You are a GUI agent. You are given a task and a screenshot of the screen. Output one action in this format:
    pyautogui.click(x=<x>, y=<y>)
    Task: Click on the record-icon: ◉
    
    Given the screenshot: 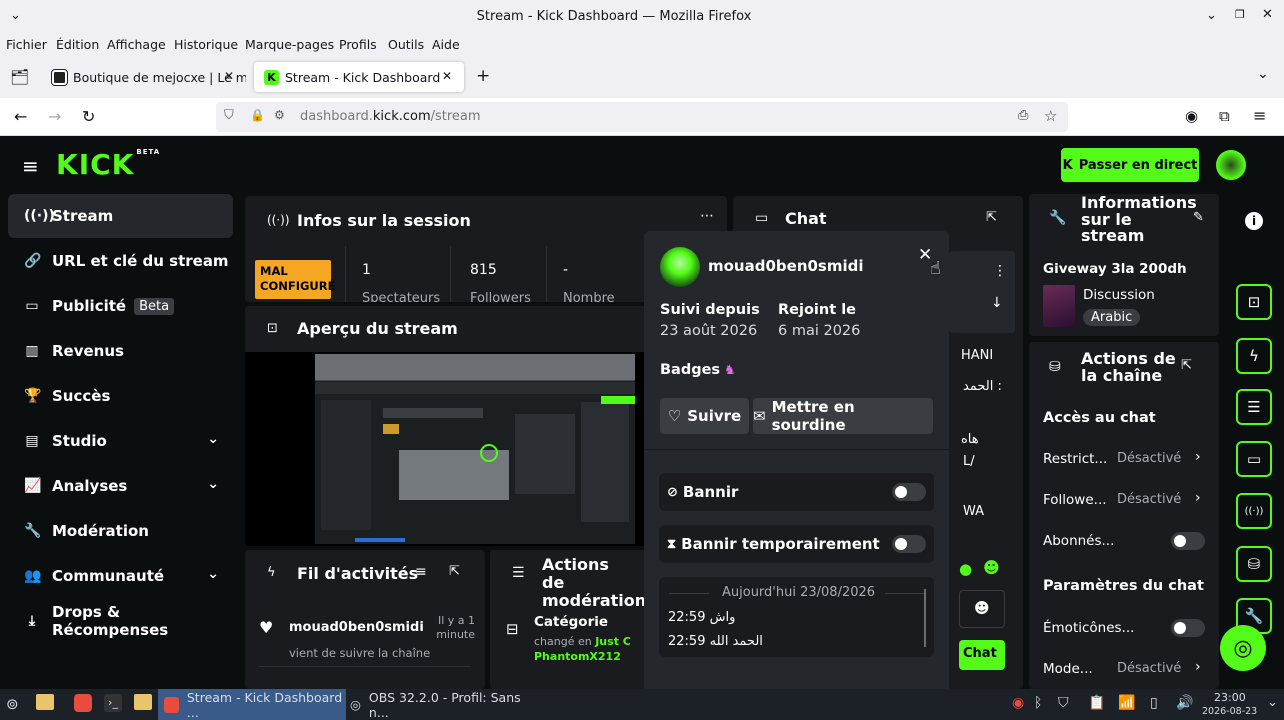 What is the action you would take?
    pyautogui.click(x=1018, y=703)
    